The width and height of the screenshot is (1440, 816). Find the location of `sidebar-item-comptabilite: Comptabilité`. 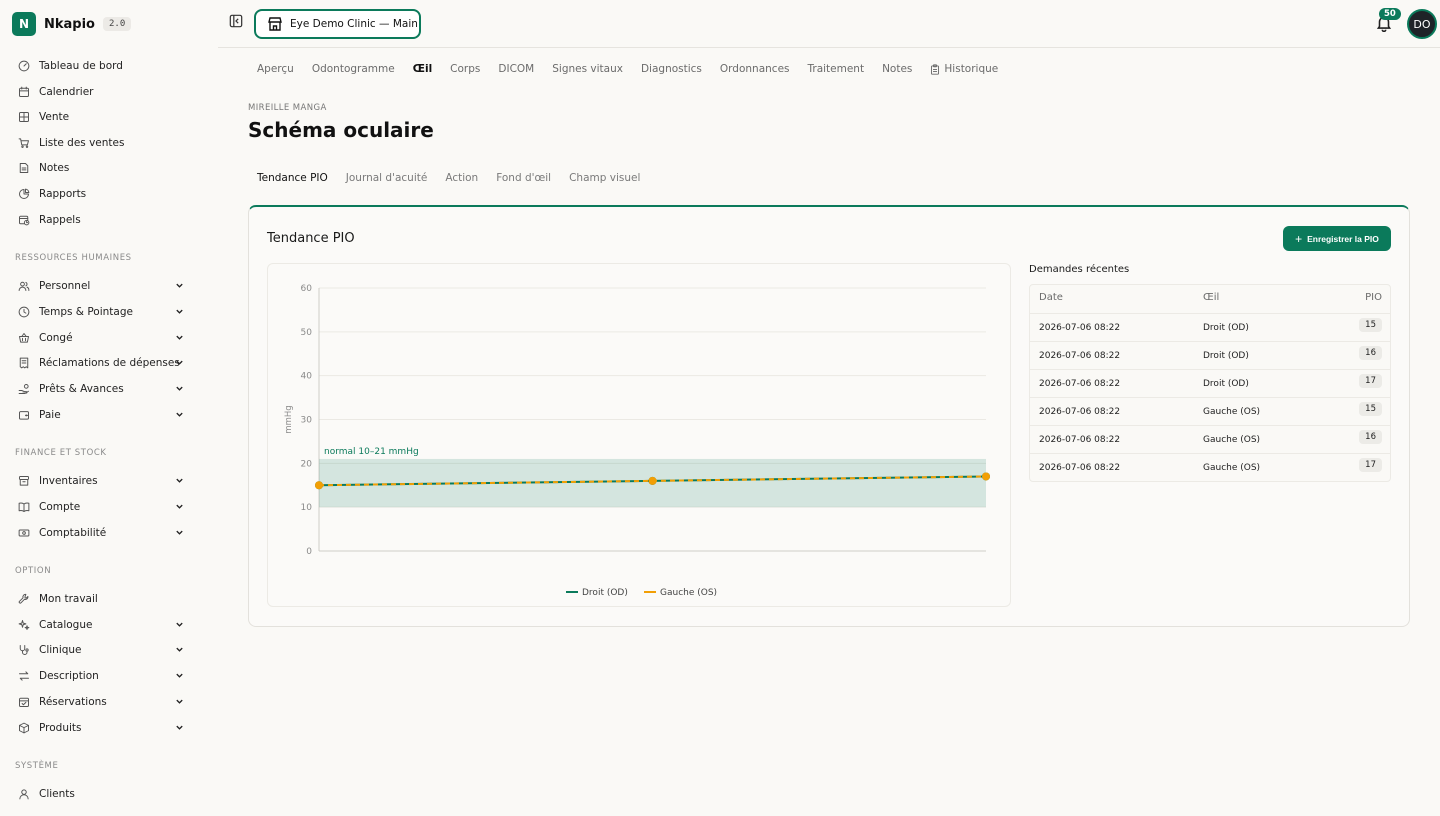

sidebar-item-comptabilite: Comptabilité is located at coordinates (101, 533).